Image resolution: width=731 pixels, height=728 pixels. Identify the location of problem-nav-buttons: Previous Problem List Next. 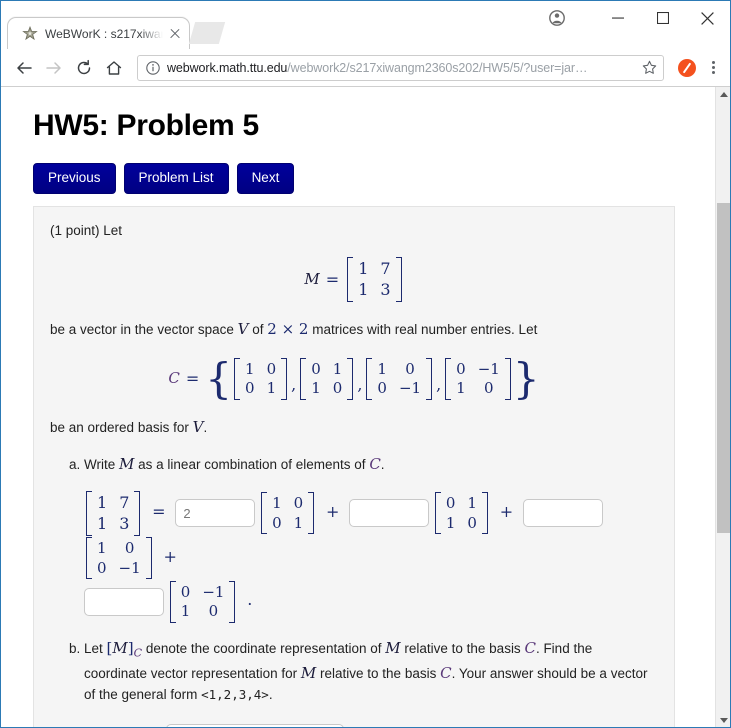
(363, 178).